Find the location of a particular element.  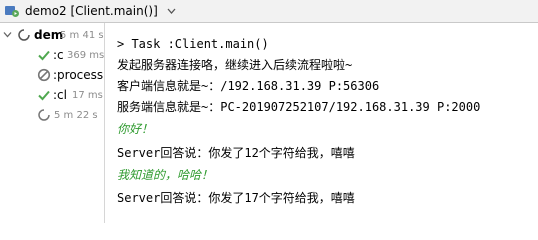

console-line: Server回答说：你发了17个字符给我，嘻嘻 is located at coordinates (236, 198).